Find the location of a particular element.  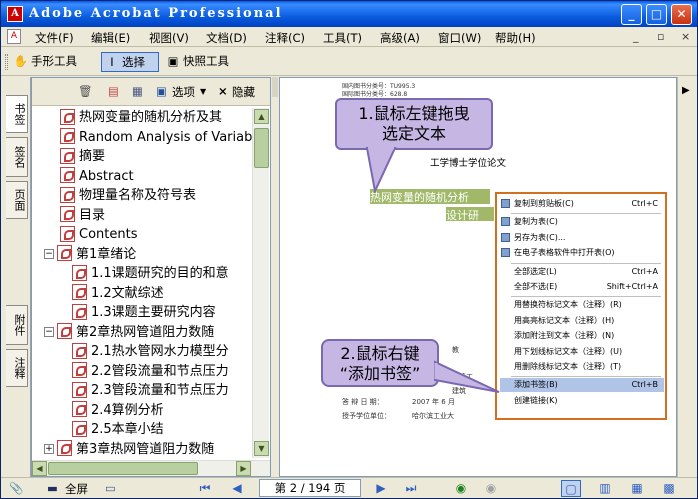

bookmark-item: 物理量名称及符号表 is located at coordinates (128, 196).